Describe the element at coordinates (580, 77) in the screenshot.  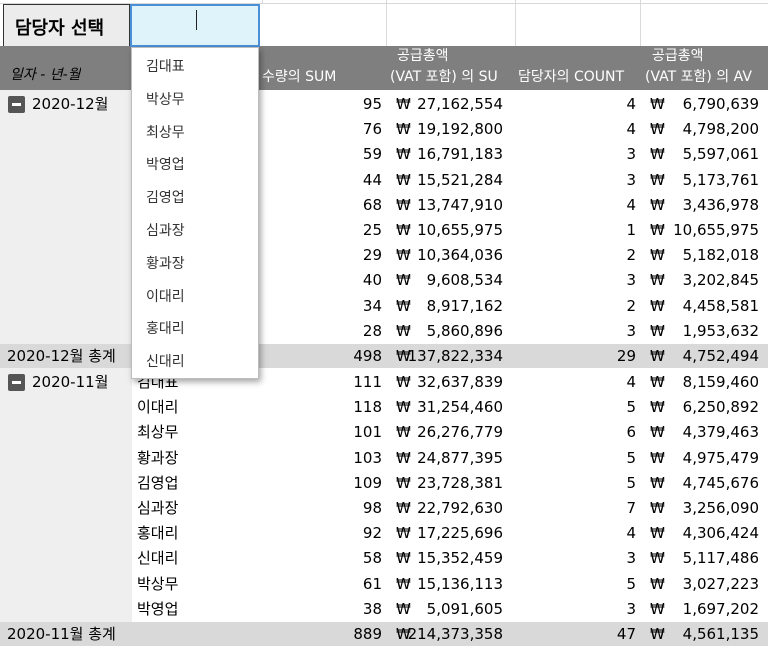
I see `header-count: 담당자의 COUNT` at that location.